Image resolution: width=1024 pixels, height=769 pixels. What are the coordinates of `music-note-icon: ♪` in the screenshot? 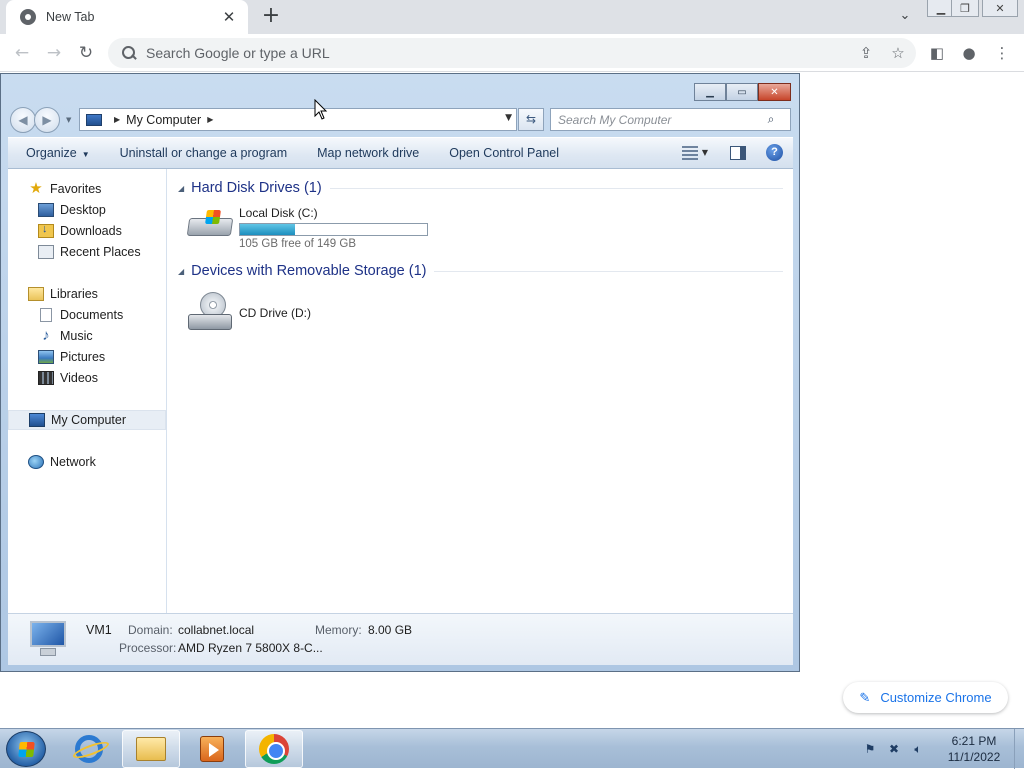 It's located at (46, 335).